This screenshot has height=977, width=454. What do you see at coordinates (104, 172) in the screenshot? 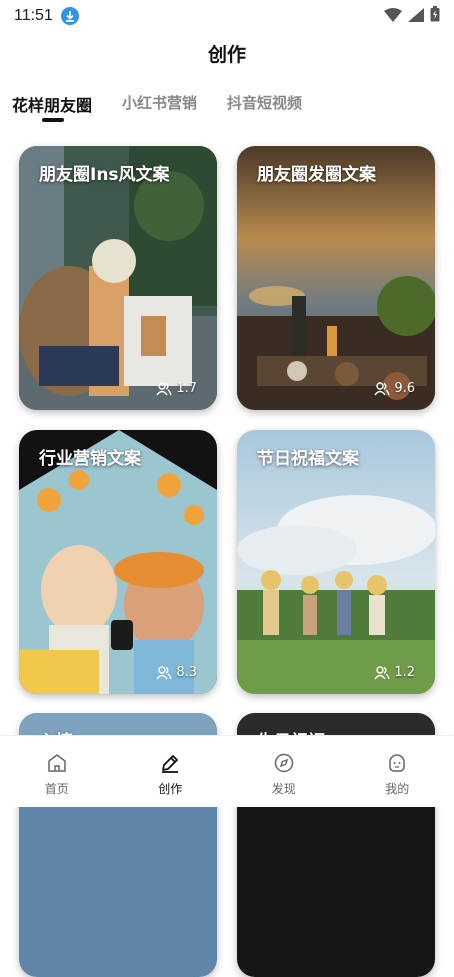
I see `card-title: 朋友圈Ins风文案` at bounding box center [104, 172].